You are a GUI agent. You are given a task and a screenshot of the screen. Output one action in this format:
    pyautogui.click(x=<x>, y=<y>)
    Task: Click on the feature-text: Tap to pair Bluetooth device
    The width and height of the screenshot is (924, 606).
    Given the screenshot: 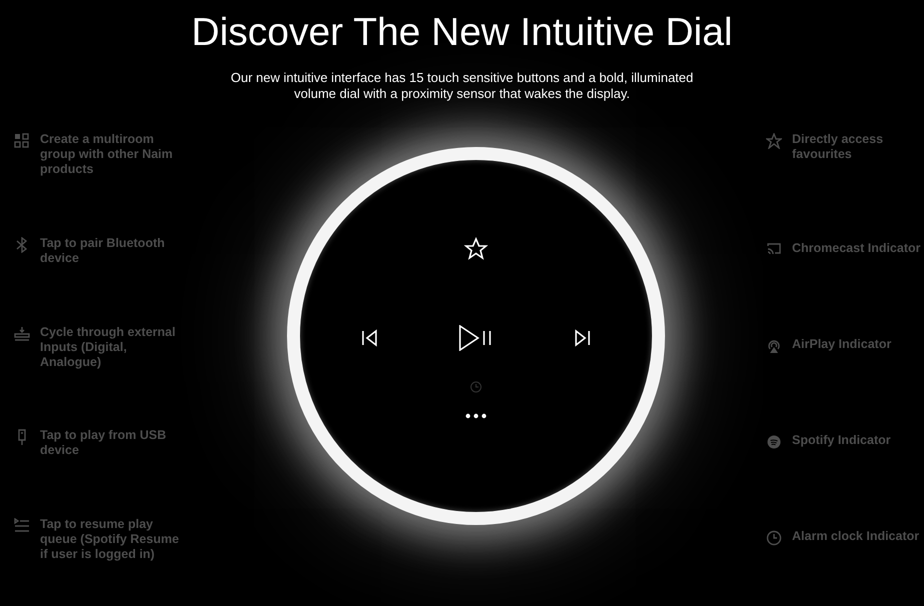 What is the action you would take?
    pyautogui.click(x=103, y=251)
    